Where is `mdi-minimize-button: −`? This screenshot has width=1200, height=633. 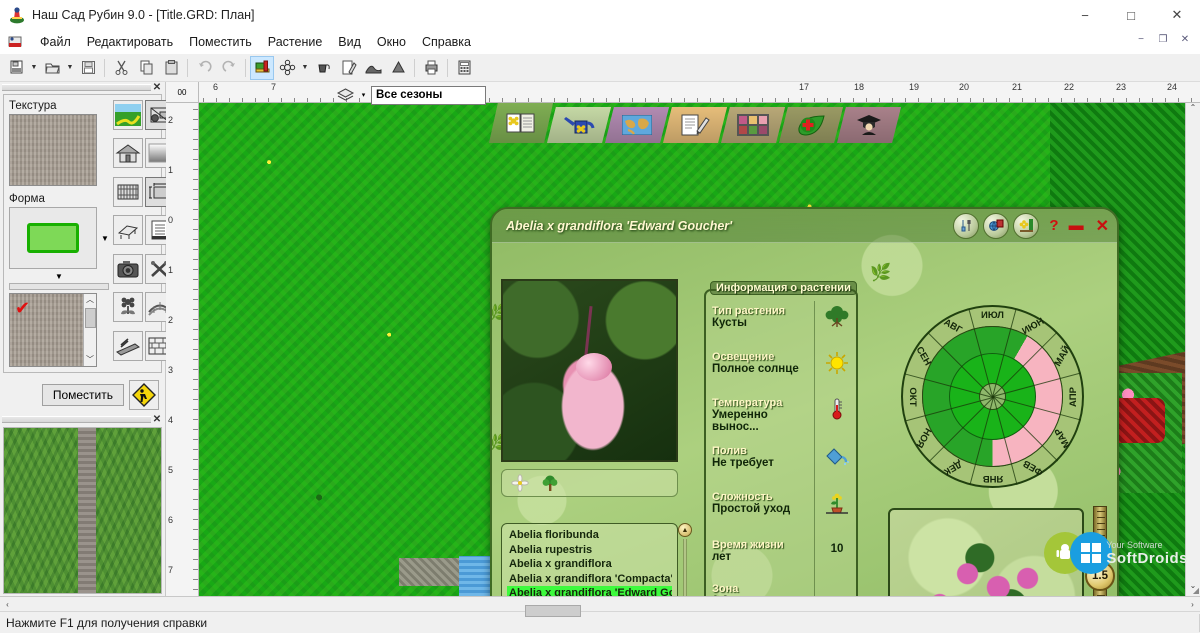
mdi-minimize-button: − is located at coordinates (1141, 39).